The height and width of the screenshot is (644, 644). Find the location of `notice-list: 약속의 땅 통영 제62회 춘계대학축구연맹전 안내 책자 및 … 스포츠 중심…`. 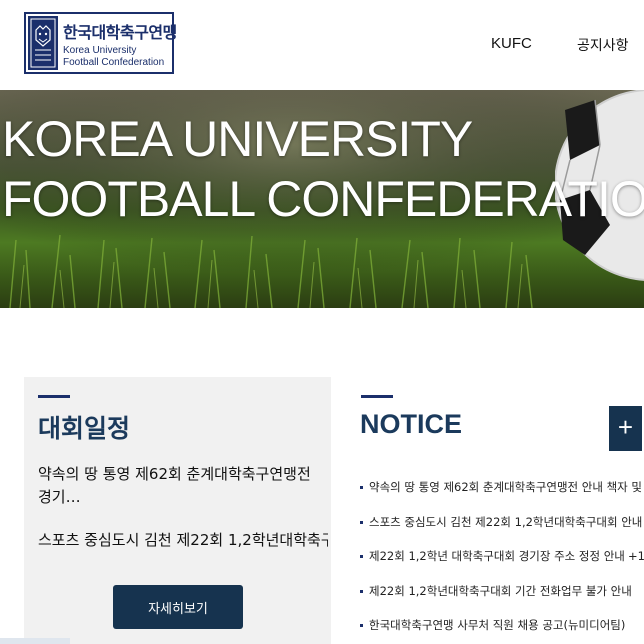

notice-list: 약속의 땅 통영 제62회 춘계대학축구연맹전 안내 책자 및 … 스포츠 중심… is located at coordinates (502, 560).